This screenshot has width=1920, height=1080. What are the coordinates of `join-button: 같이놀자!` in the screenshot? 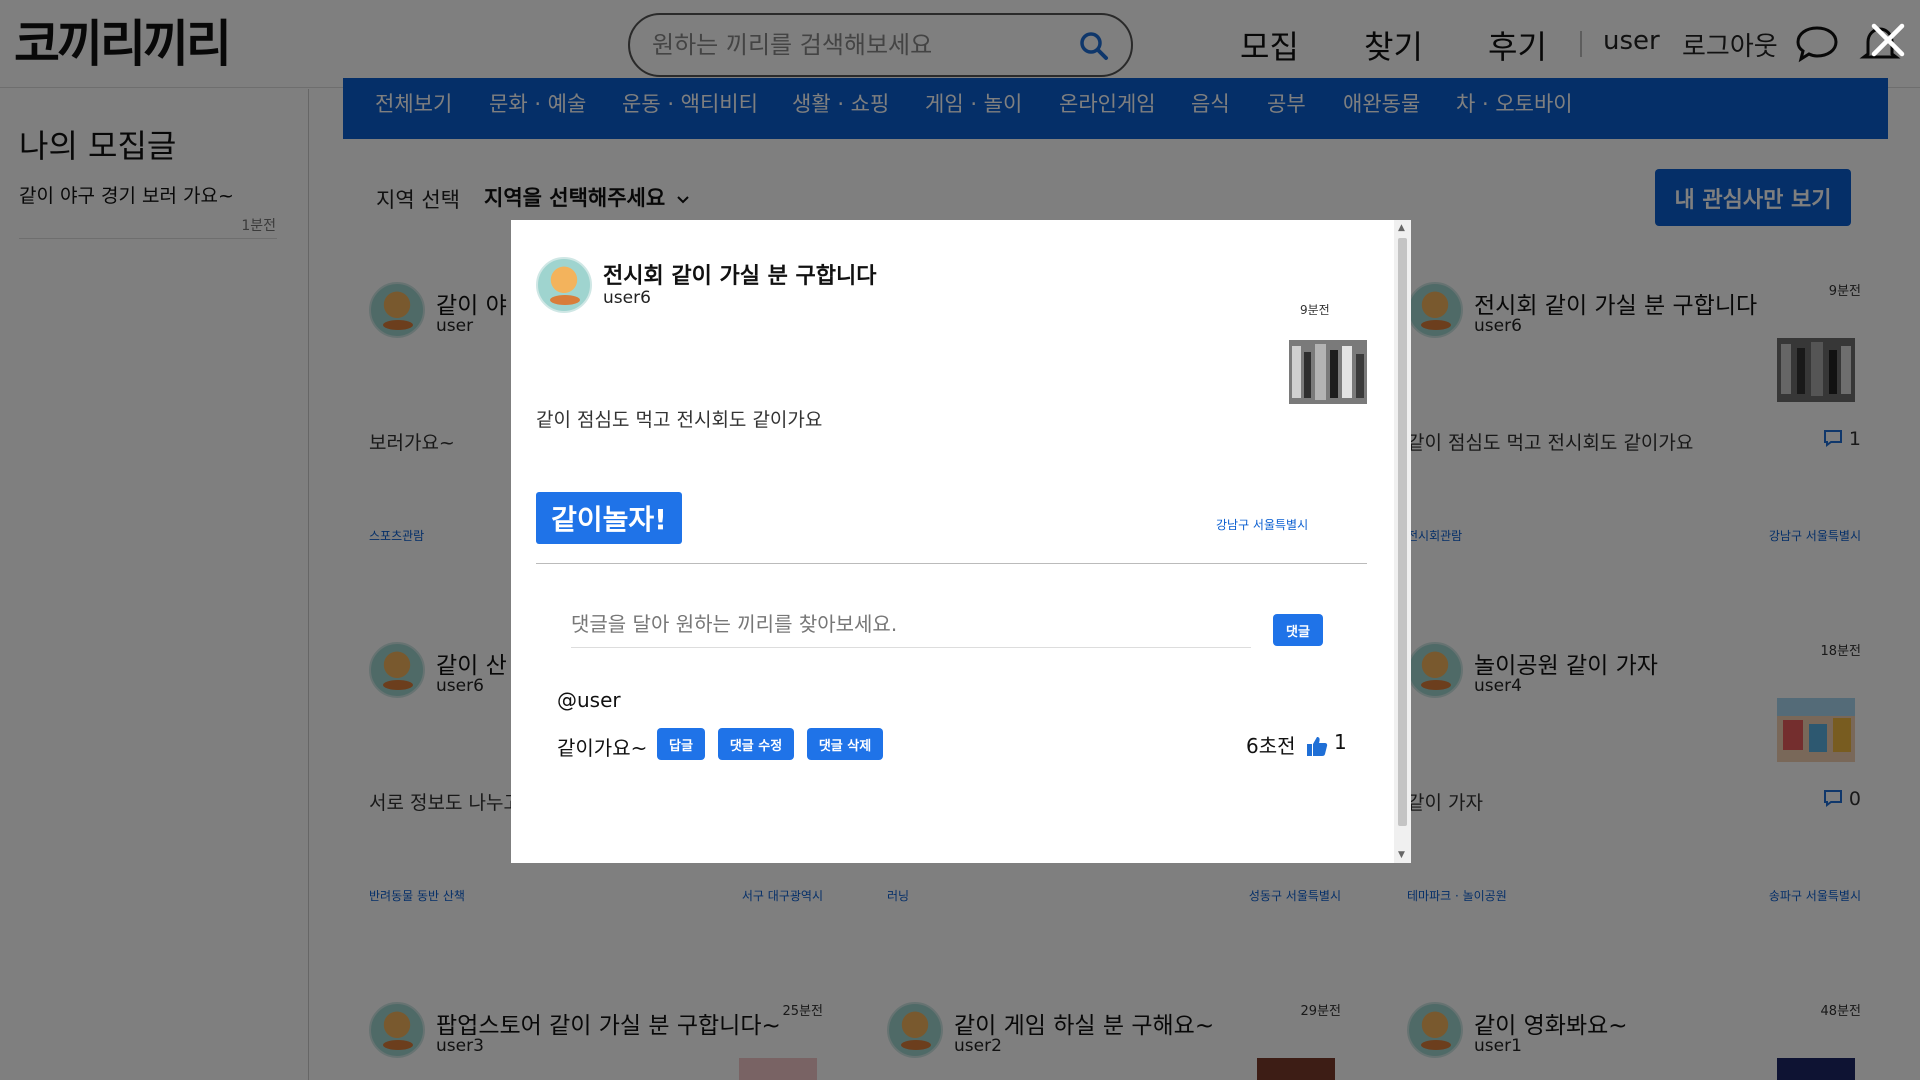 It's located at (609, 518).